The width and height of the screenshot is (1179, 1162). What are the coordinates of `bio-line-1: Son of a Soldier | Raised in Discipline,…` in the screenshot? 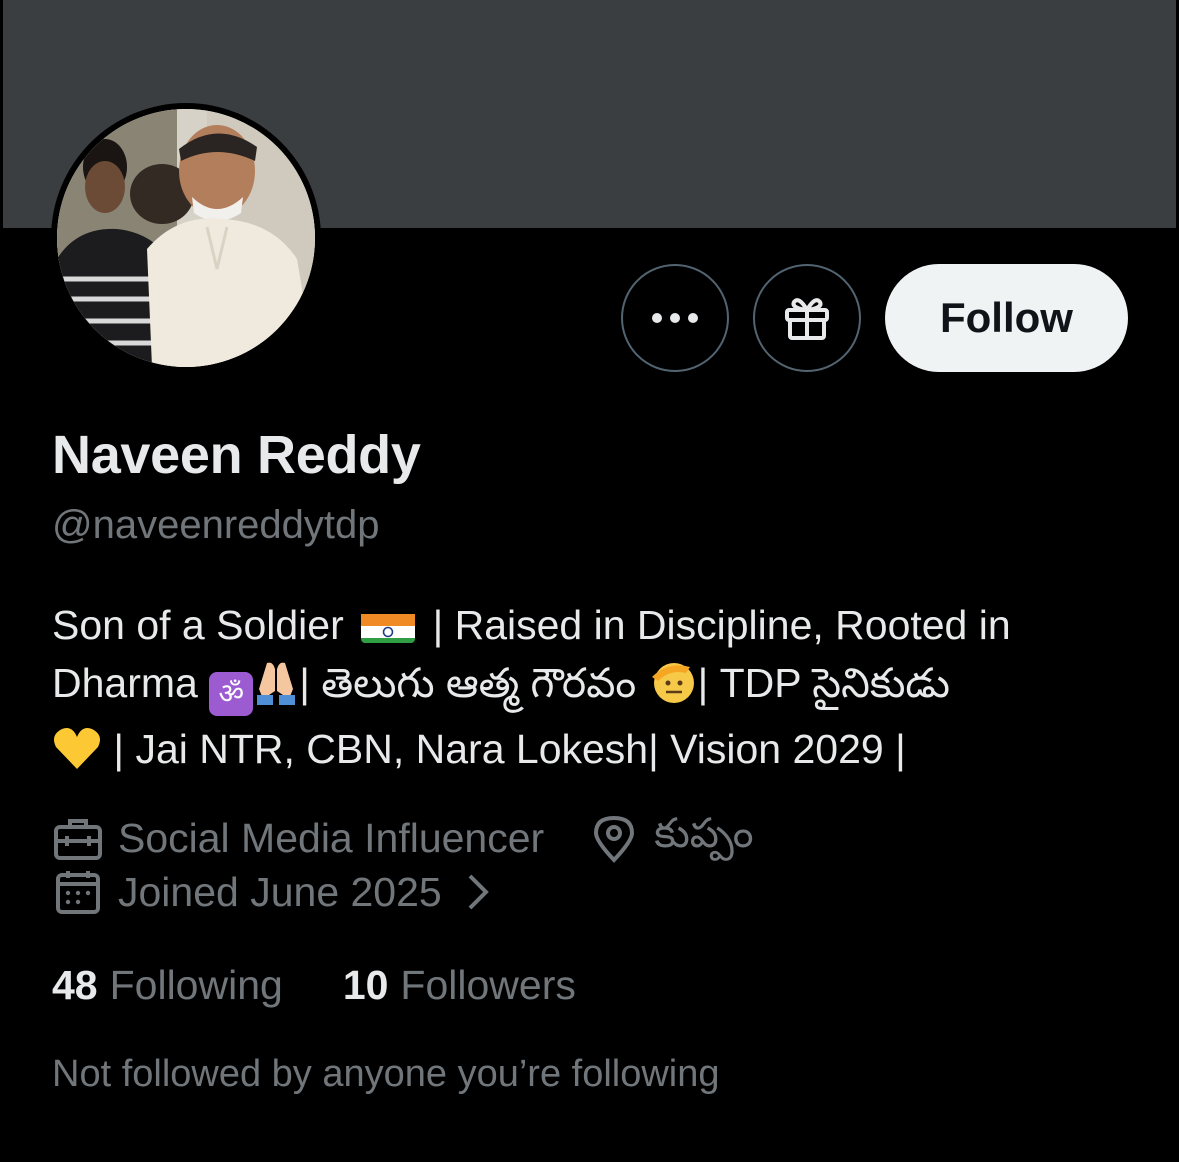 It's located at (597, 625).